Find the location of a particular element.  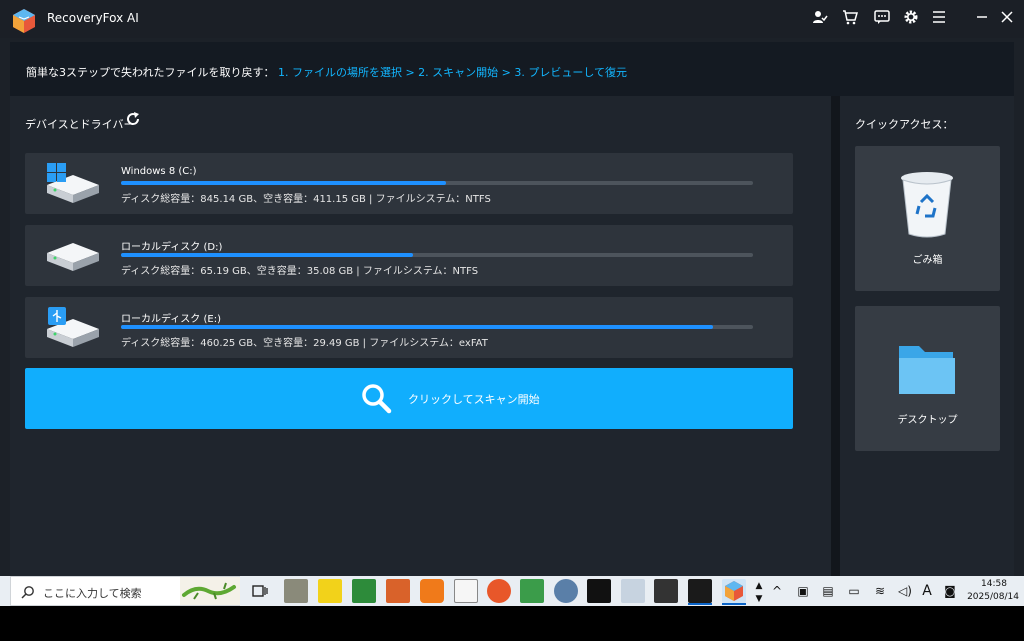

usb-drive-icon is located at coordinates (73, 327).